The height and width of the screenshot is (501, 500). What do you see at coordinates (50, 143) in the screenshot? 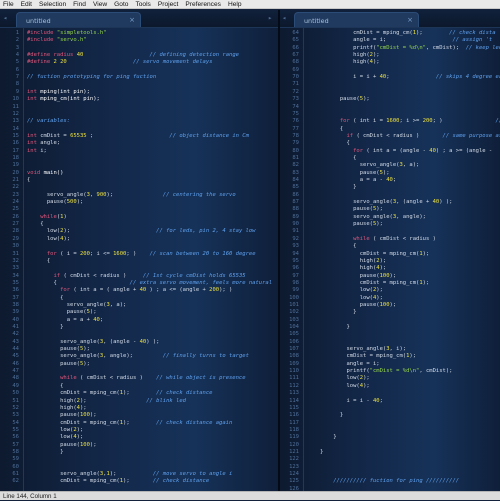
I see `code-token: angle;` at bounding box center [50, 143].